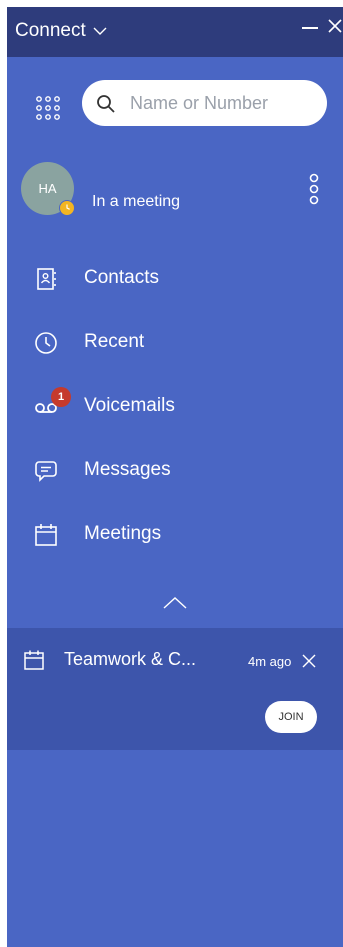 This screenshot has height=947, width=343. Describe the element at coordinates (46, 471) in the screenshot. I see `message-bubble-icon` at that location.